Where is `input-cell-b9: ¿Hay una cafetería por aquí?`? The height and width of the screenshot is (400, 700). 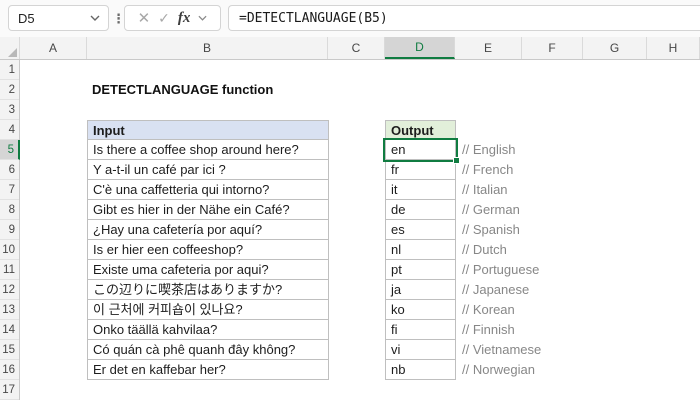 input-cell-b9: ¿Hay una cafetería por aquí? is located at coordinates (208, 230).